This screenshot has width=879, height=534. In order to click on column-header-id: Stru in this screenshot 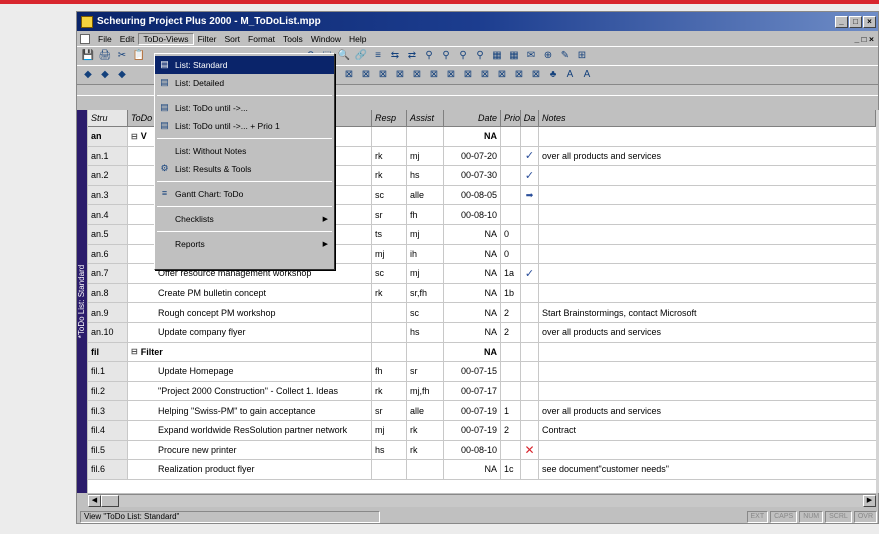, I will do `click(108, 118)`.